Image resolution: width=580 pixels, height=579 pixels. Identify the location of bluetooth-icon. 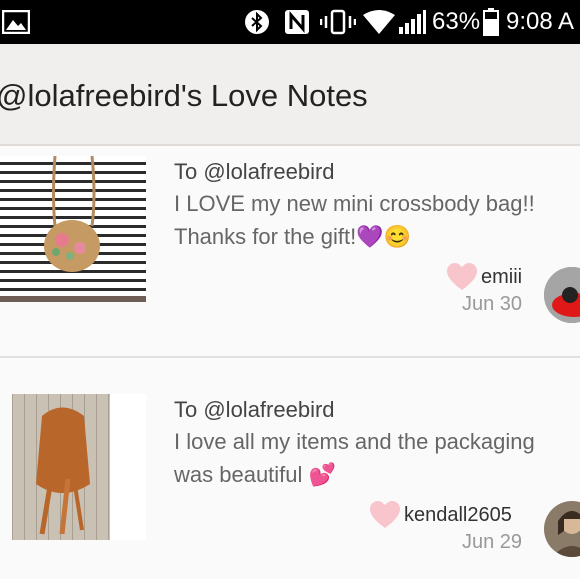
(257, 22).